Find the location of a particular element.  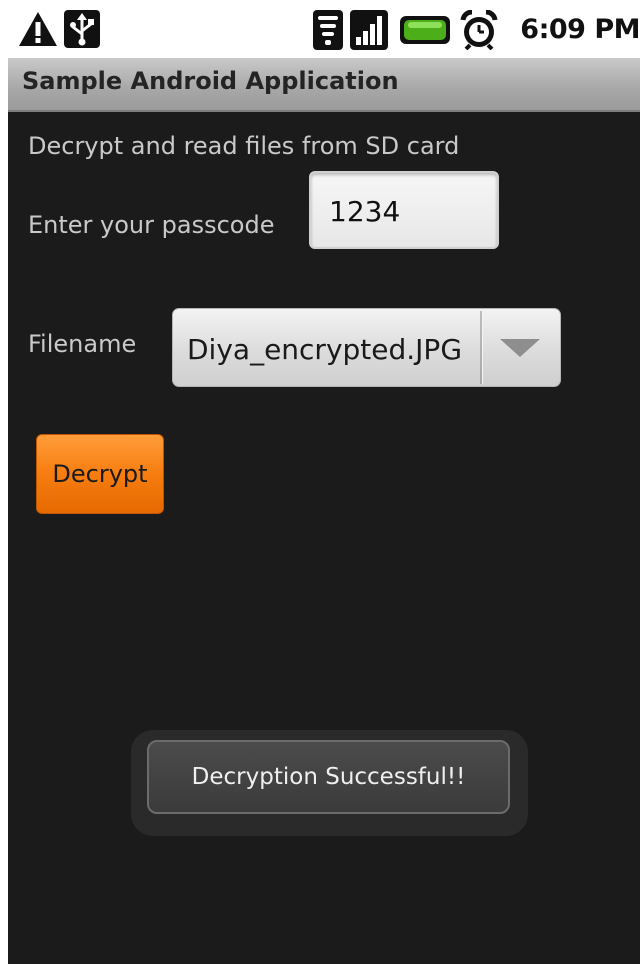

filename-spinner: Diya_encrypted.JPG is located at coordinates (366, 347).